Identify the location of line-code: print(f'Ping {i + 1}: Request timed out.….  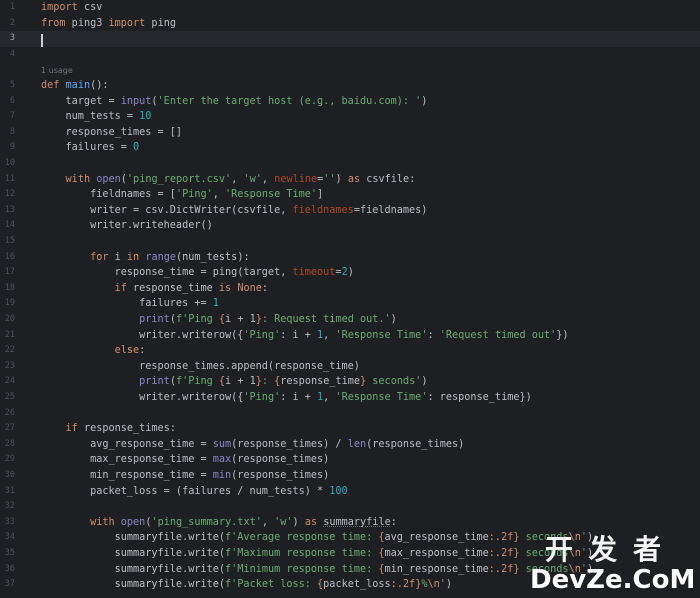
(219, 320).